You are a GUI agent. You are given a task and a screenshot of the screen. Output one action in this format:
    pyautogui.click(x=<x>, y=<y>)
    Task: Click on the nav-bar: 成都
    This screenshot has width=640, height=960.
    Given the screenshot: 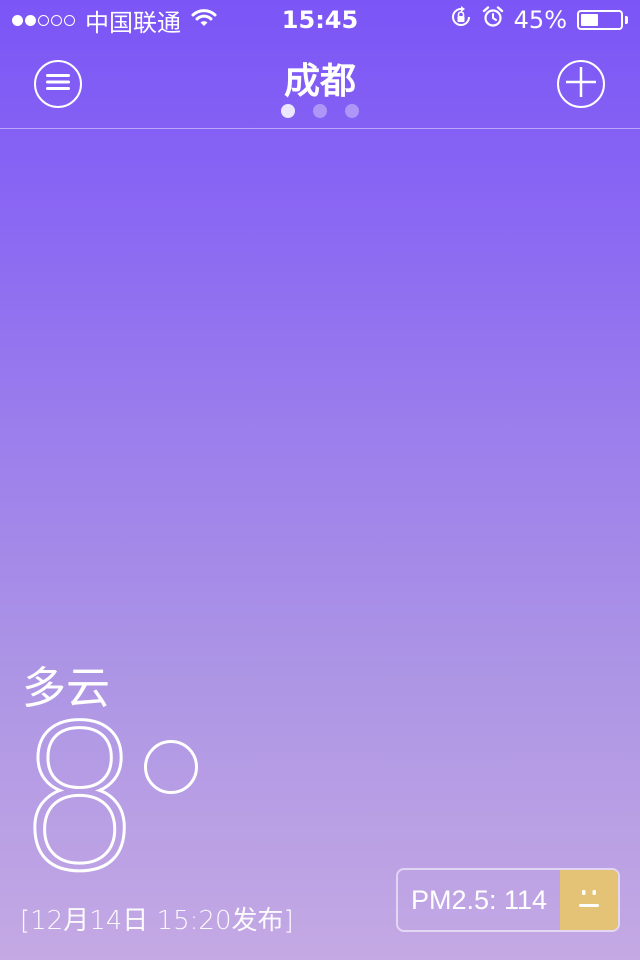 What is the action you would take?
    pyautogui.click(x=320, y=84)
    